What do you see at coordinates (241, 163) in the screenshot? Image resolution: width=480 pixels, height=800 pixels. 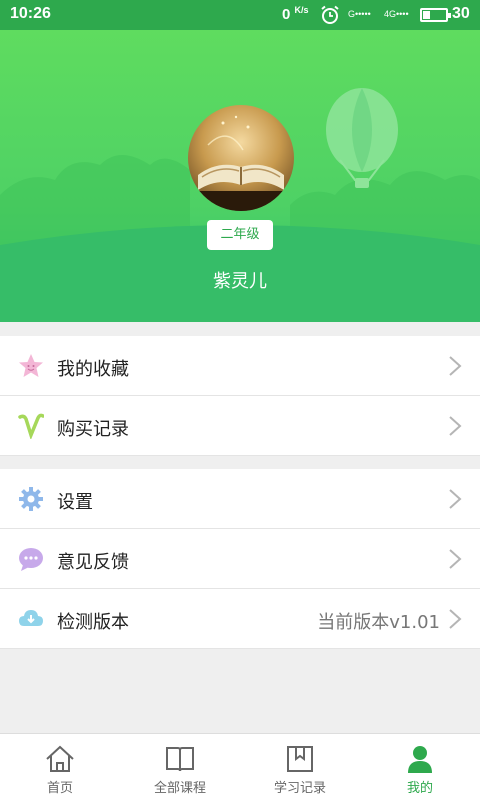 I see `open-book-image` at bounding box center [241, 163].